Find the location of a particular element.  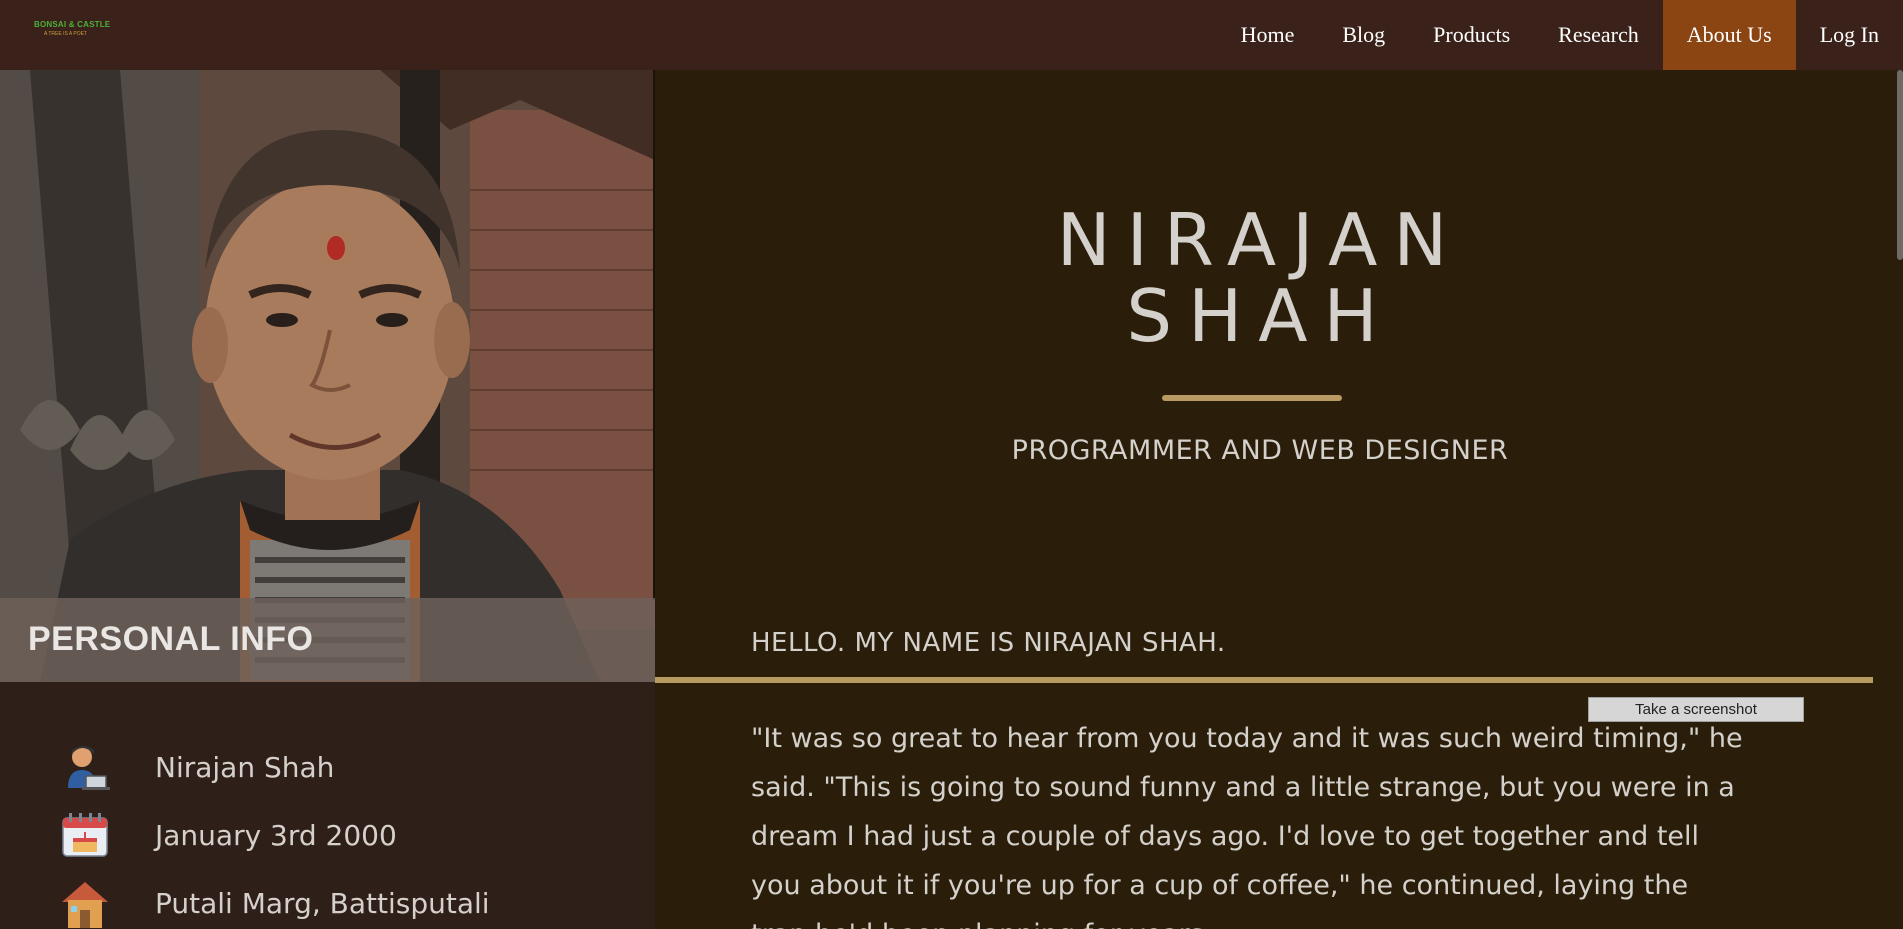

personal-info-item-birthday: January 3rd 2000 is located at coordinates (228, 835).